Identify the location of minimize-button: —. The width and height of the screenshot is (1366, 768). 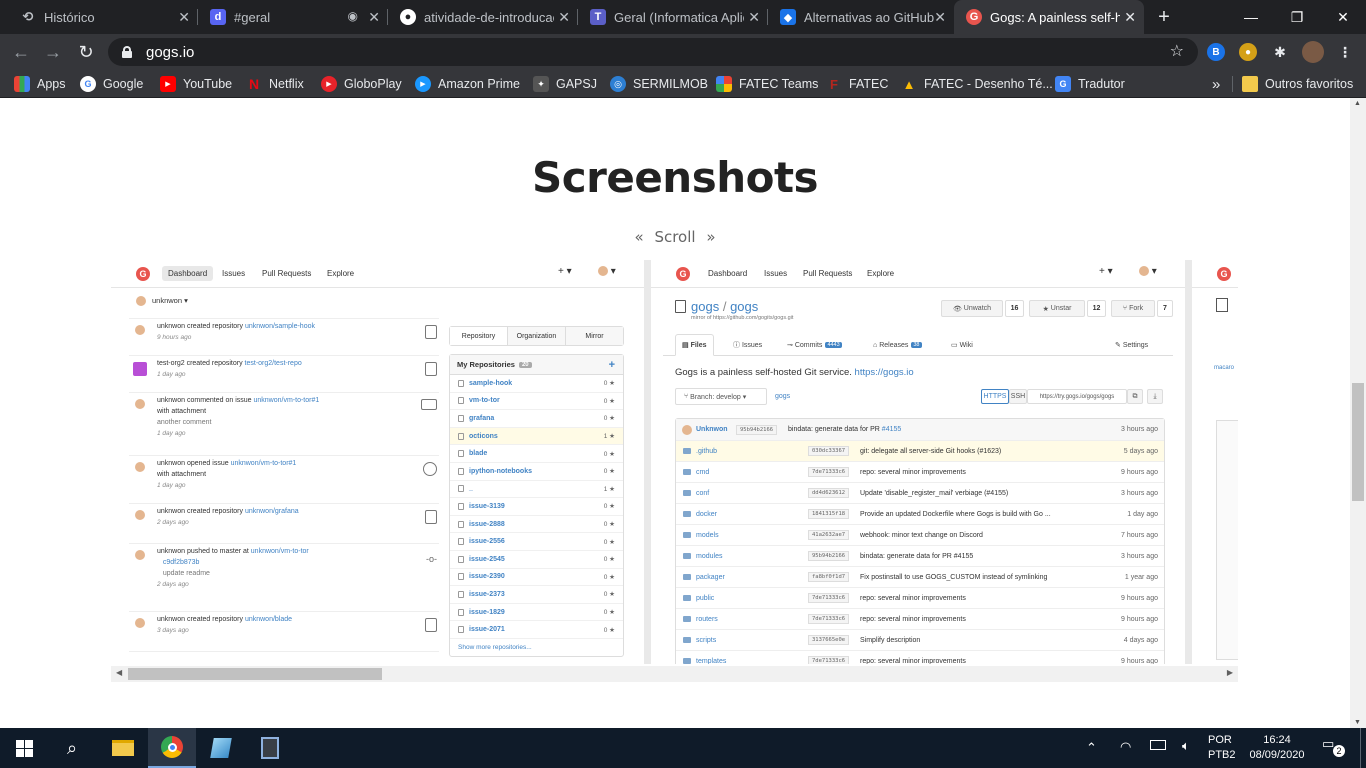
(1251, 17).